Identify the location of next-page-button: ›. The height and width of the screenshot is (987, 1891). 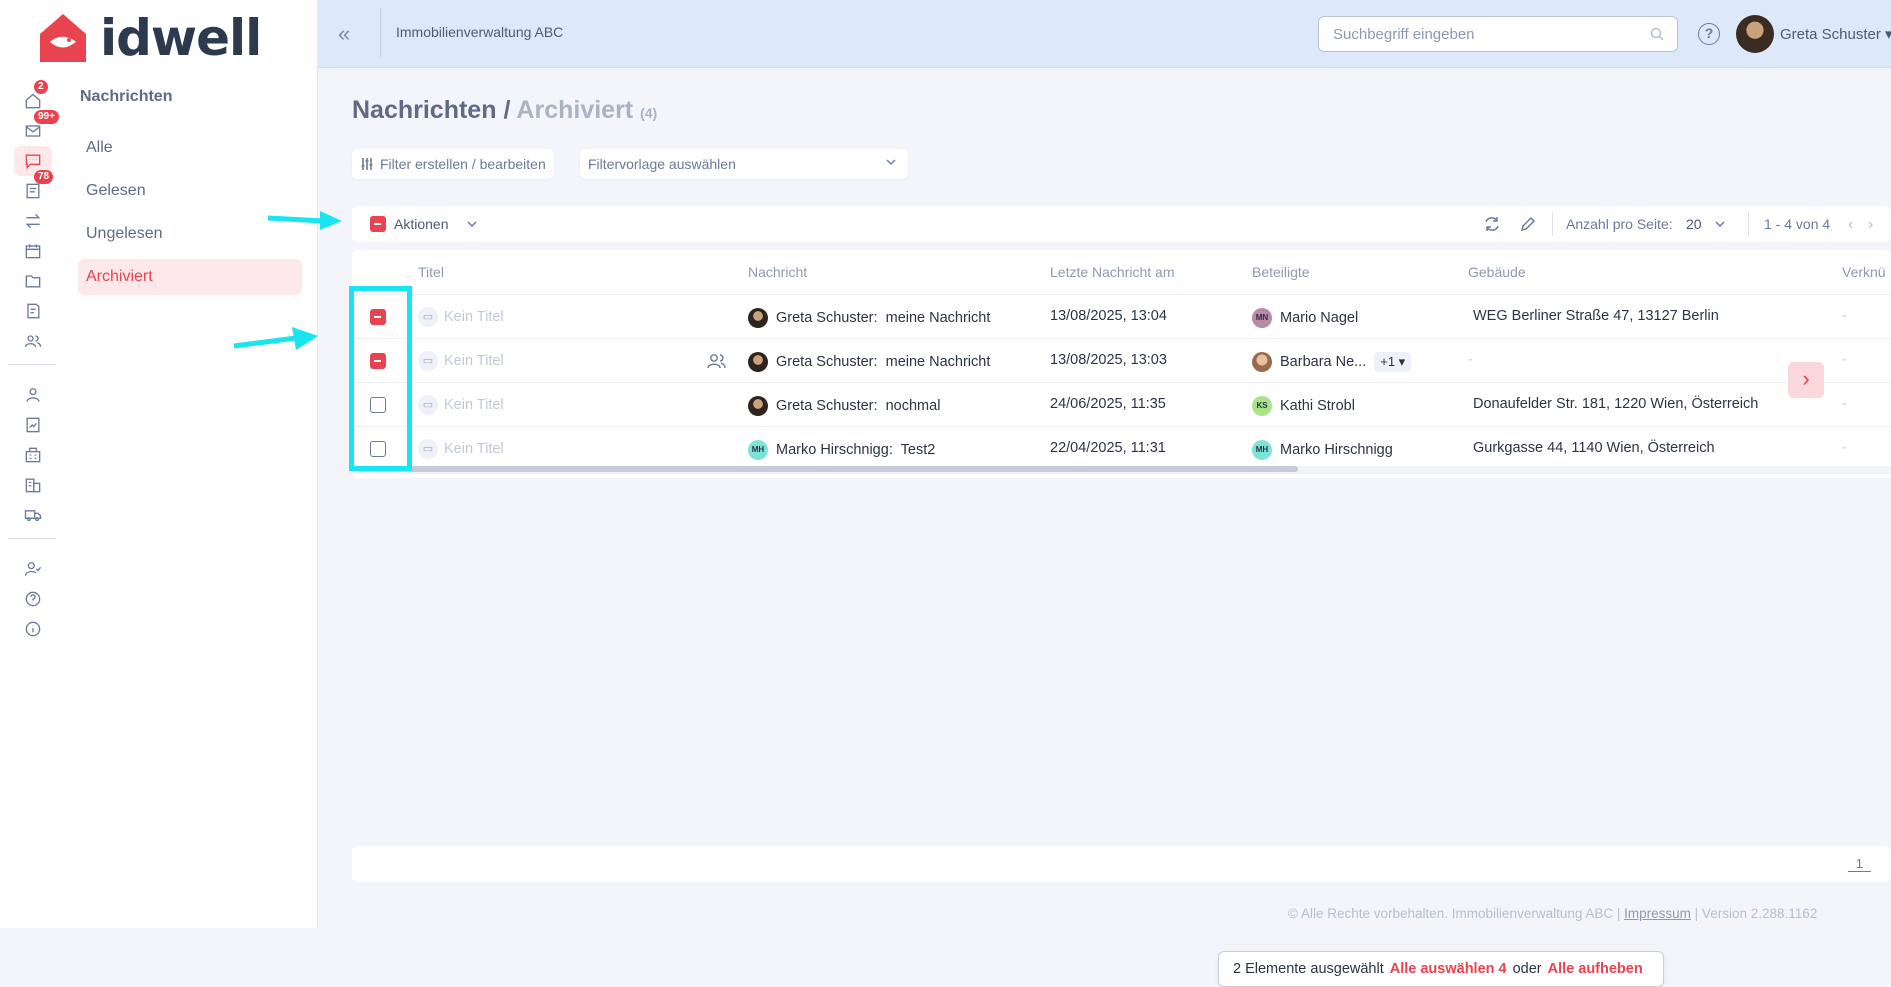
(1870, 225).